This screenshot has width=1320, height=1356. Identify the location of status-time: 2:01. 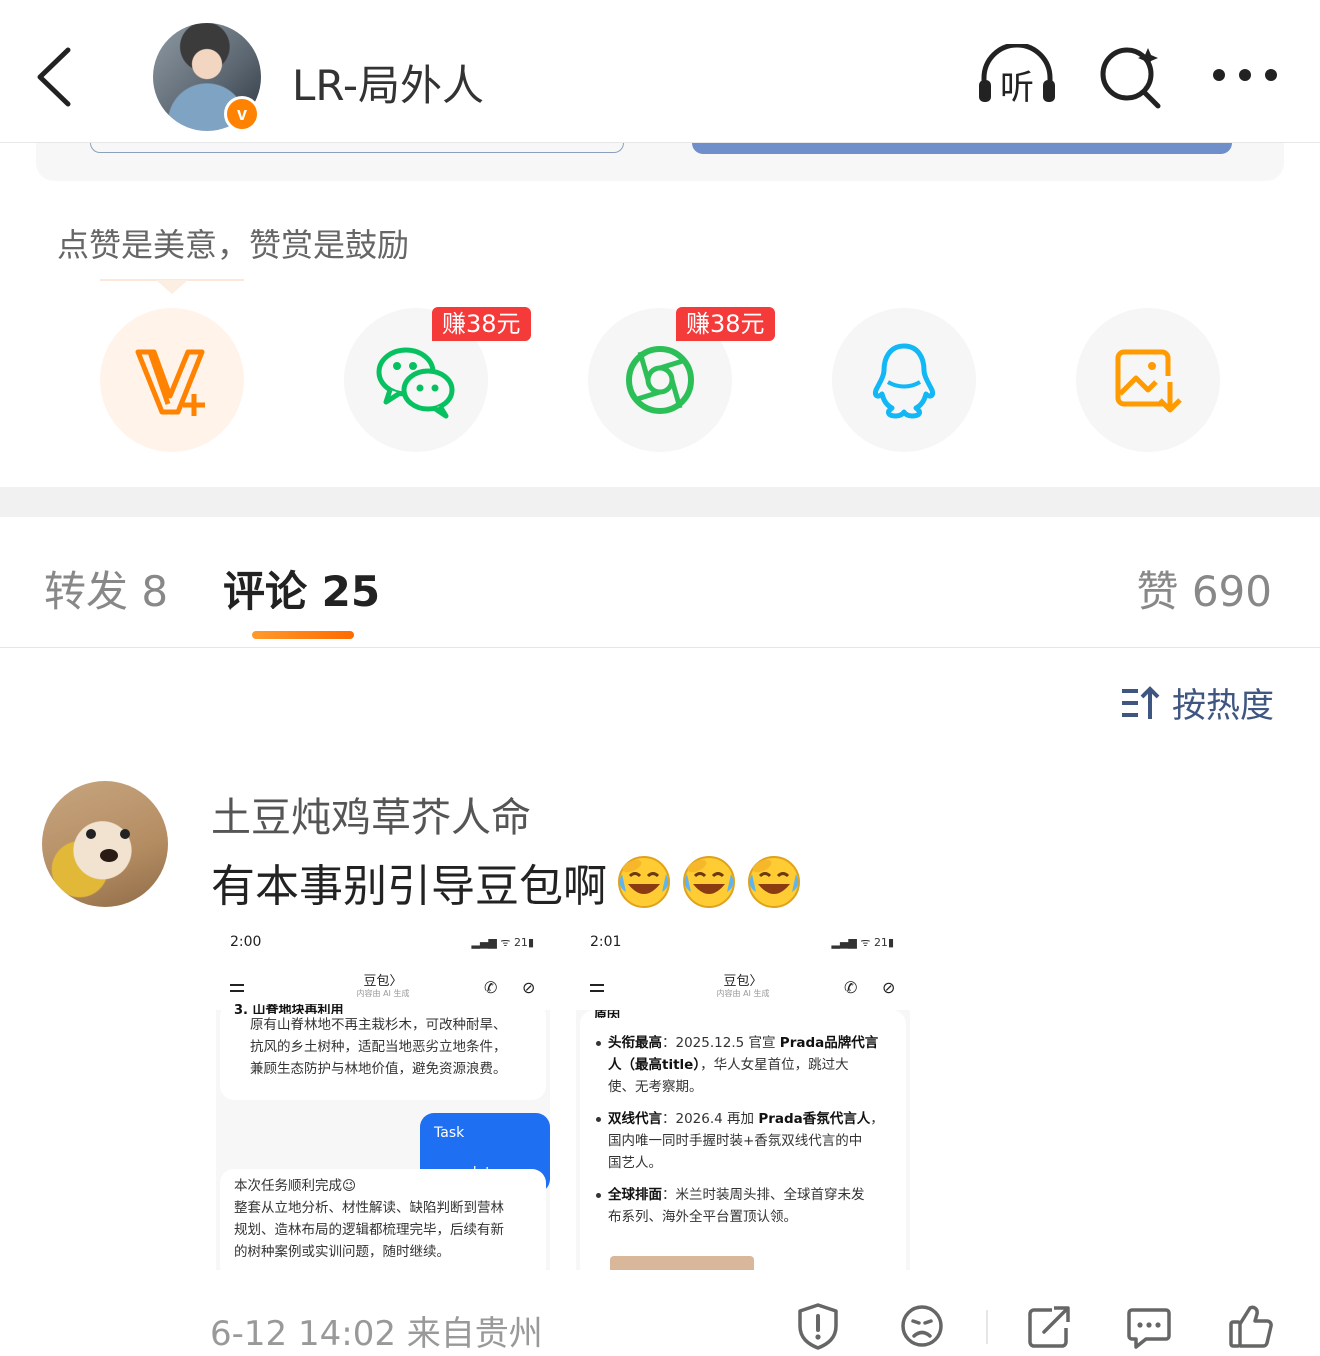
(606, 942).